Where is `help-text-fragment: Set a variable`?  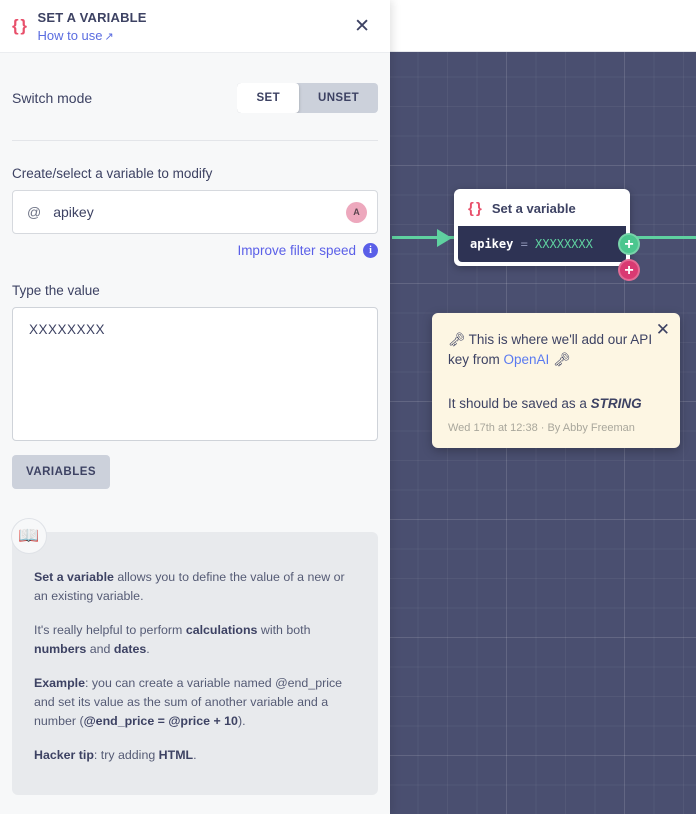
help-text-fragment: Set a variable is located at coordinates (74, 577).